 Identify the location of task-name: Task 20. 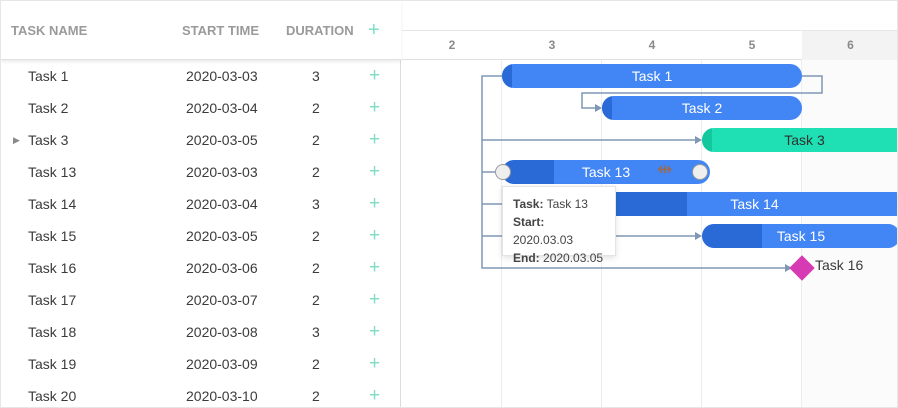
(52, 396).